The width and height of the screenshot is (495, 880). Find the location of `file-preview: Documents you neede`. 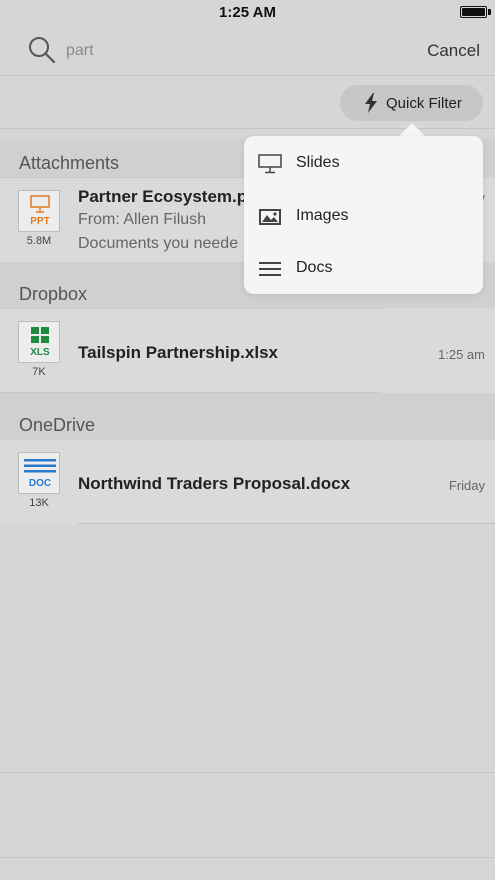

file-preview: Documents you neede is located at coordinates (158, 243).